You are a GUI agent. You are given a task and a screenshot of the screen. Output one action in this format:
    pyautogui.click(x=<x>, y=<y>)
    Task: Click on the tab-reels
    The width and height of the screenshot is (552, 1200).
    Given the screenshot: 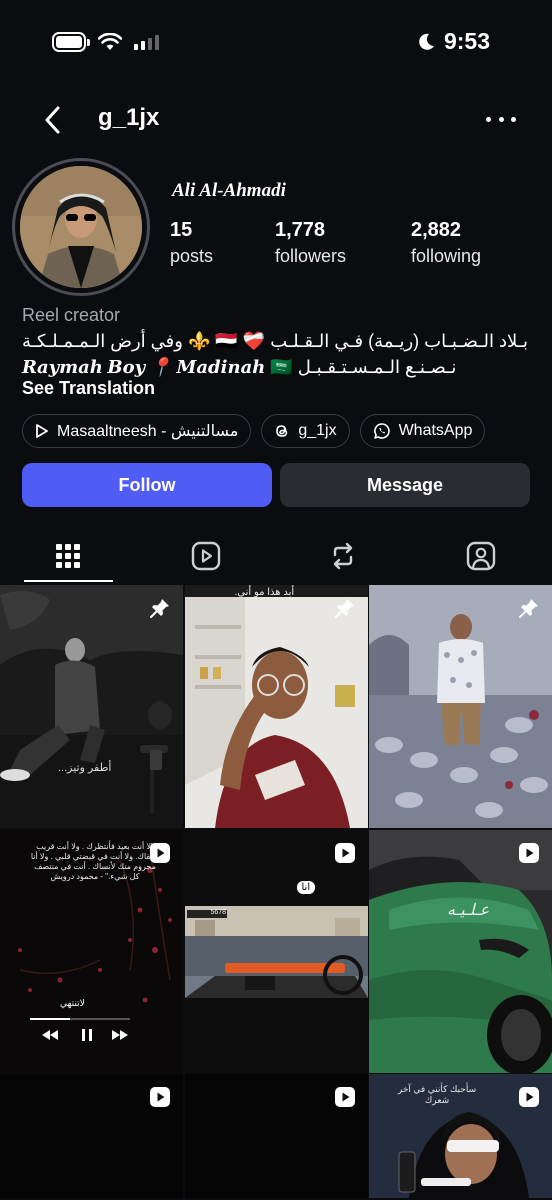 What is the action you would take?
    pyautogui.click(x=206, y=556)
    